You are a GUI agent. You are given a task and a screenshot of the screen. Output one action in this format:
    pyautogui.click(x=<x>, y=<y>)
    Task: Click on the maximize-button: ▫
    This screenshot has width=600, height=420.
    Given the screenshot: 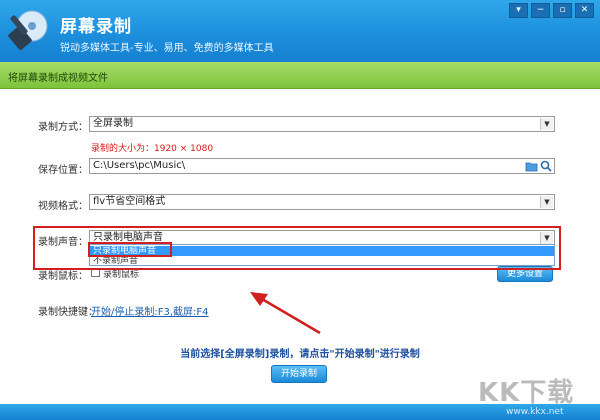 What is the action you would take?
    pyautogui.click(x=562, y=10)
    